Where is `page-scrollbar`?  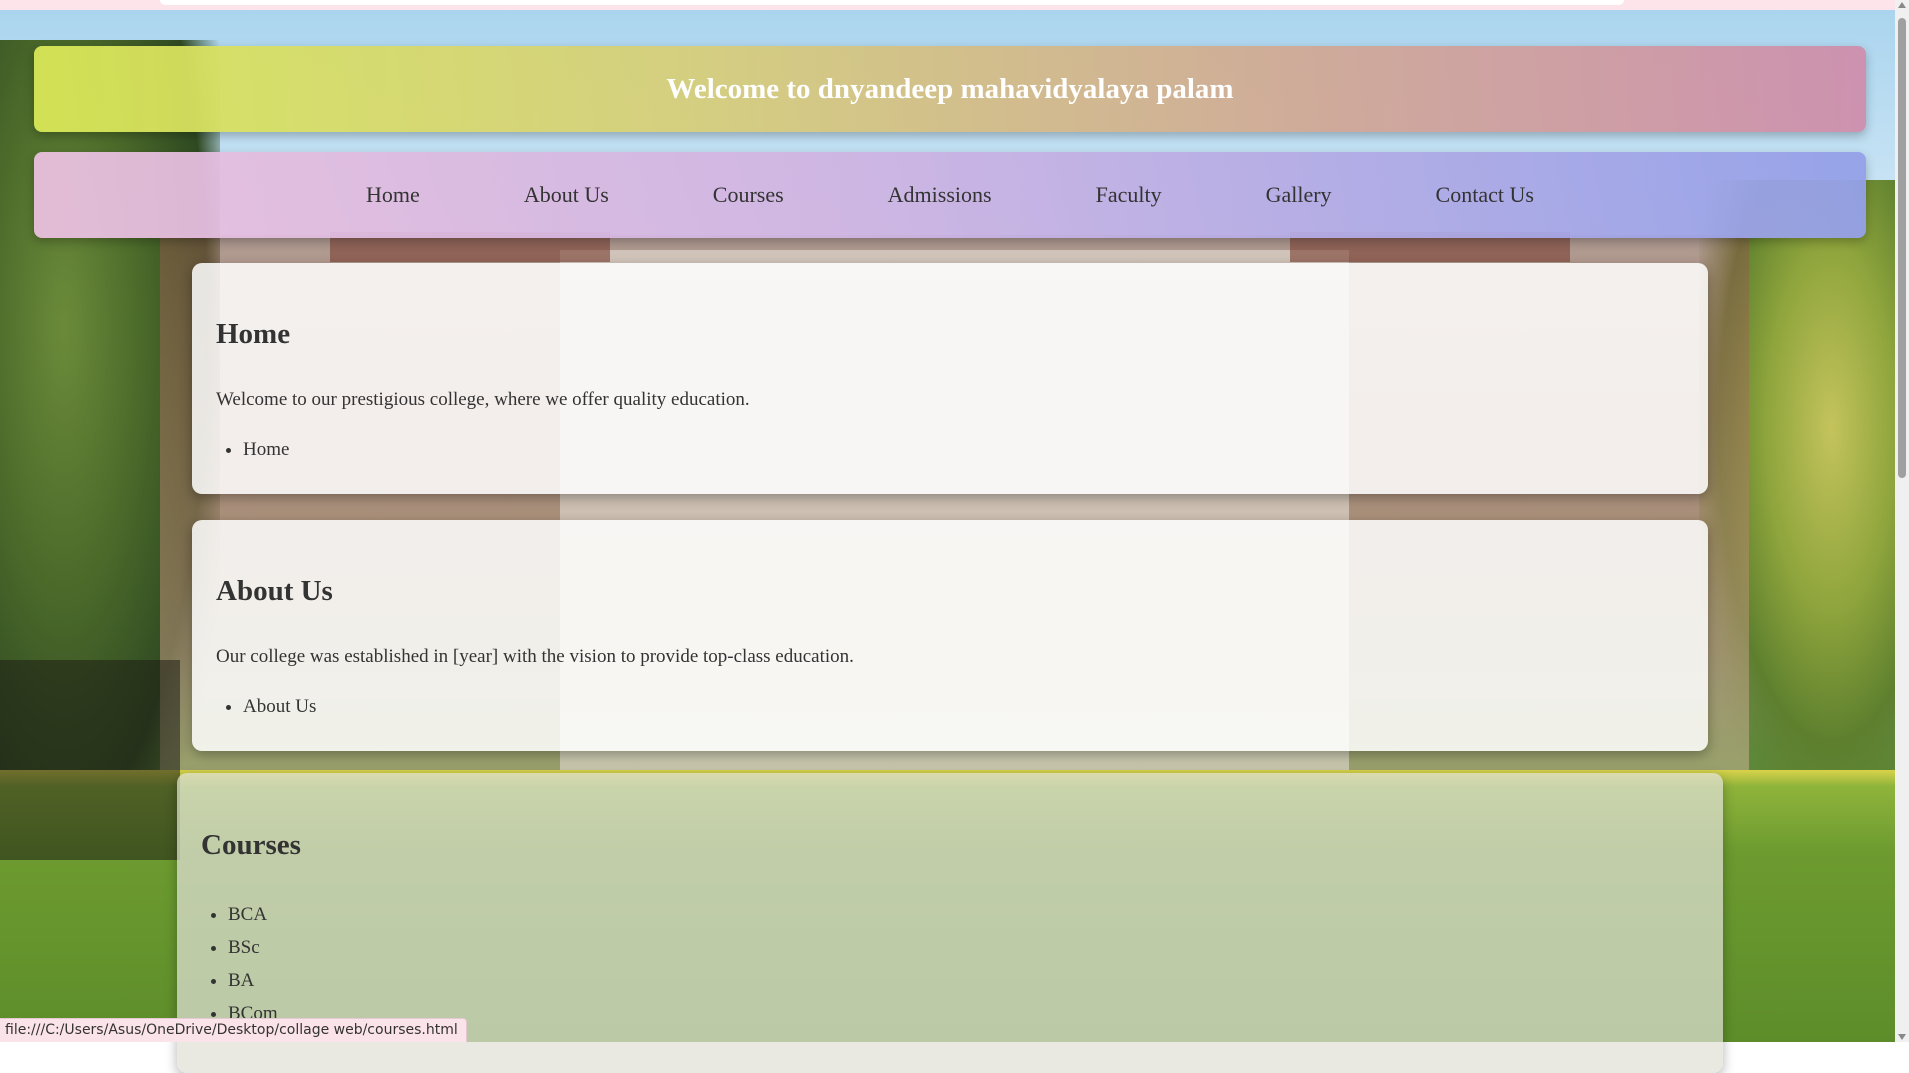 page-scrollbar is located at coordinates (1902, 521).